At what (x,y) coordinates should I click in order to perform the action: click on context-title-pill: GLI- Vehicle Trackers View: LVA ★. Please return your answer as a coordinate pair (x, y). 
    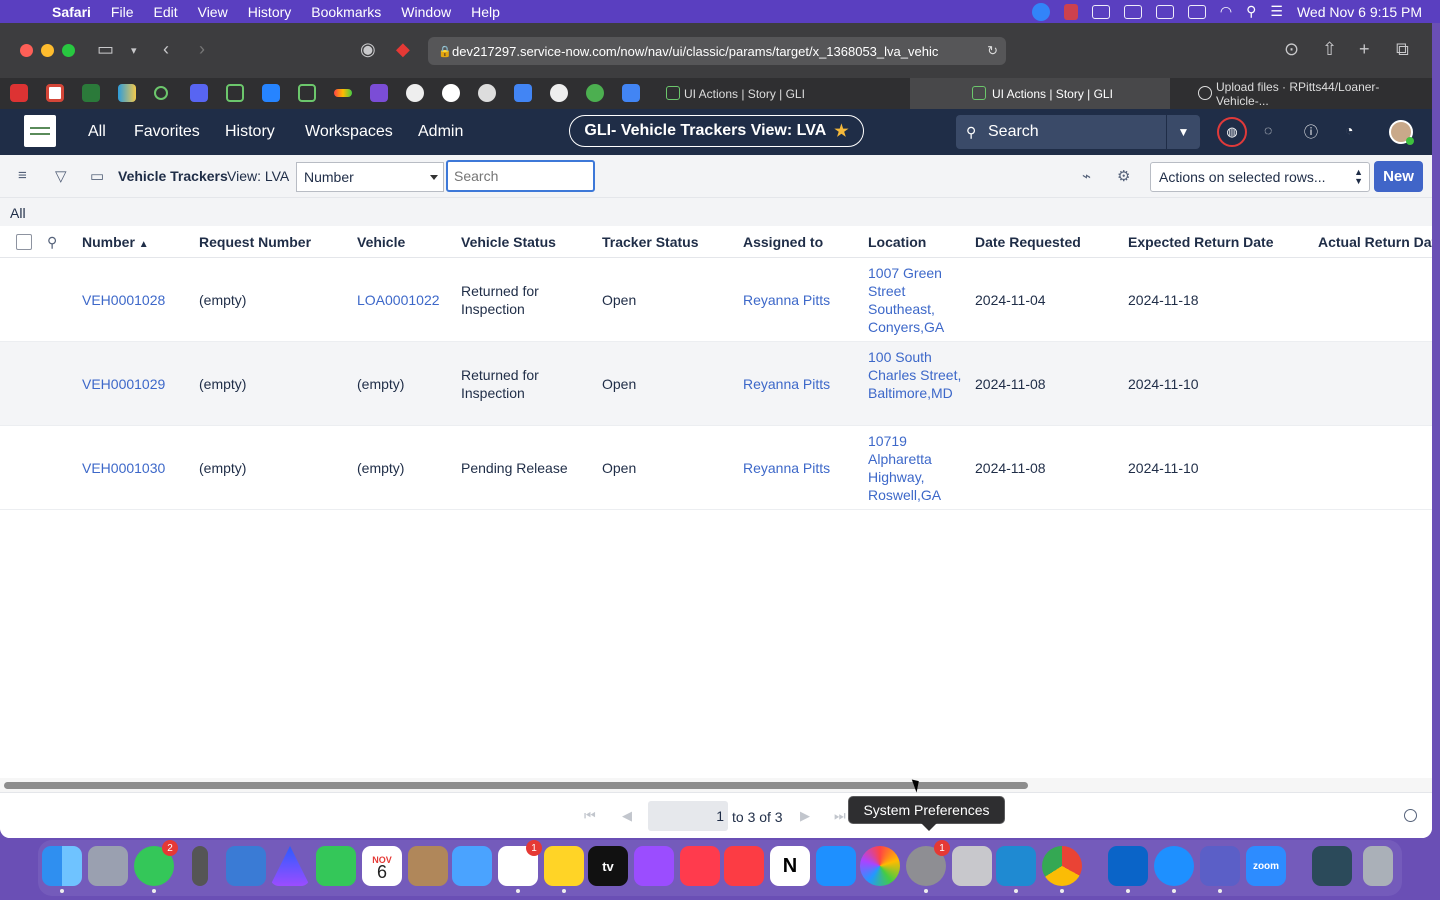
    Looking at the image, I should click on (716, 131).